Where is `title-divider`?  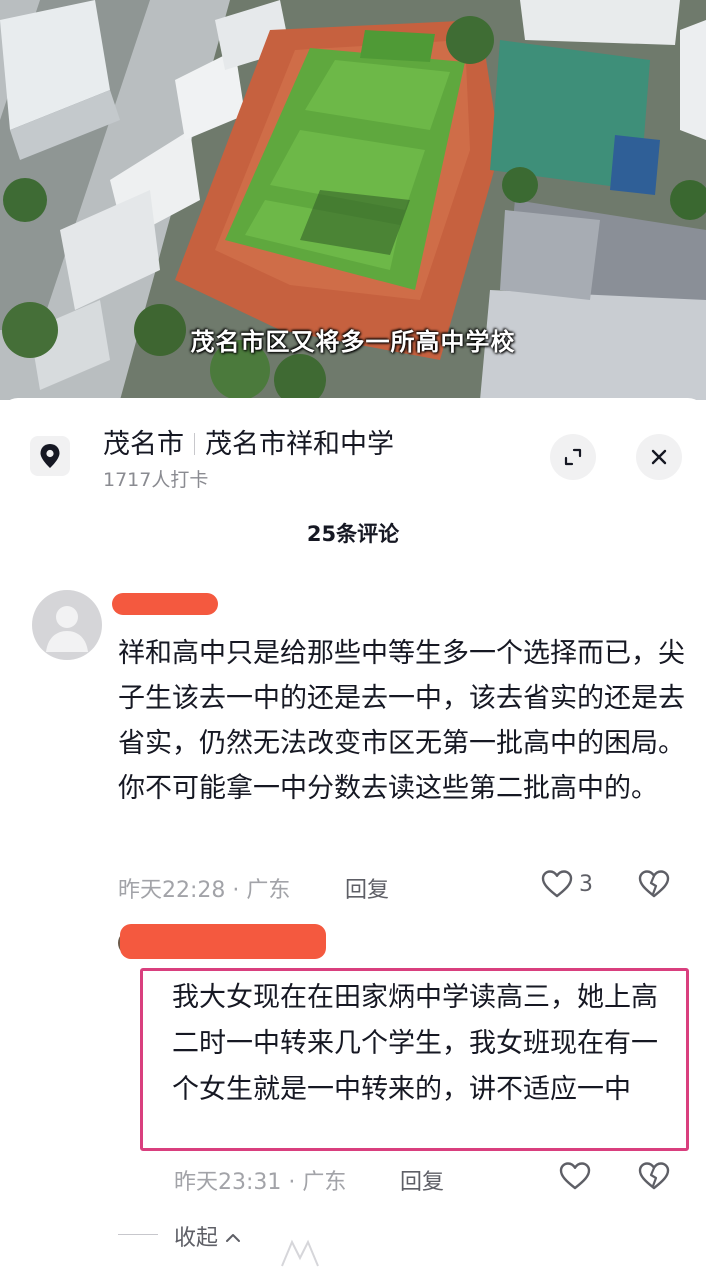
title-divider is located at coordinates (194, 444).